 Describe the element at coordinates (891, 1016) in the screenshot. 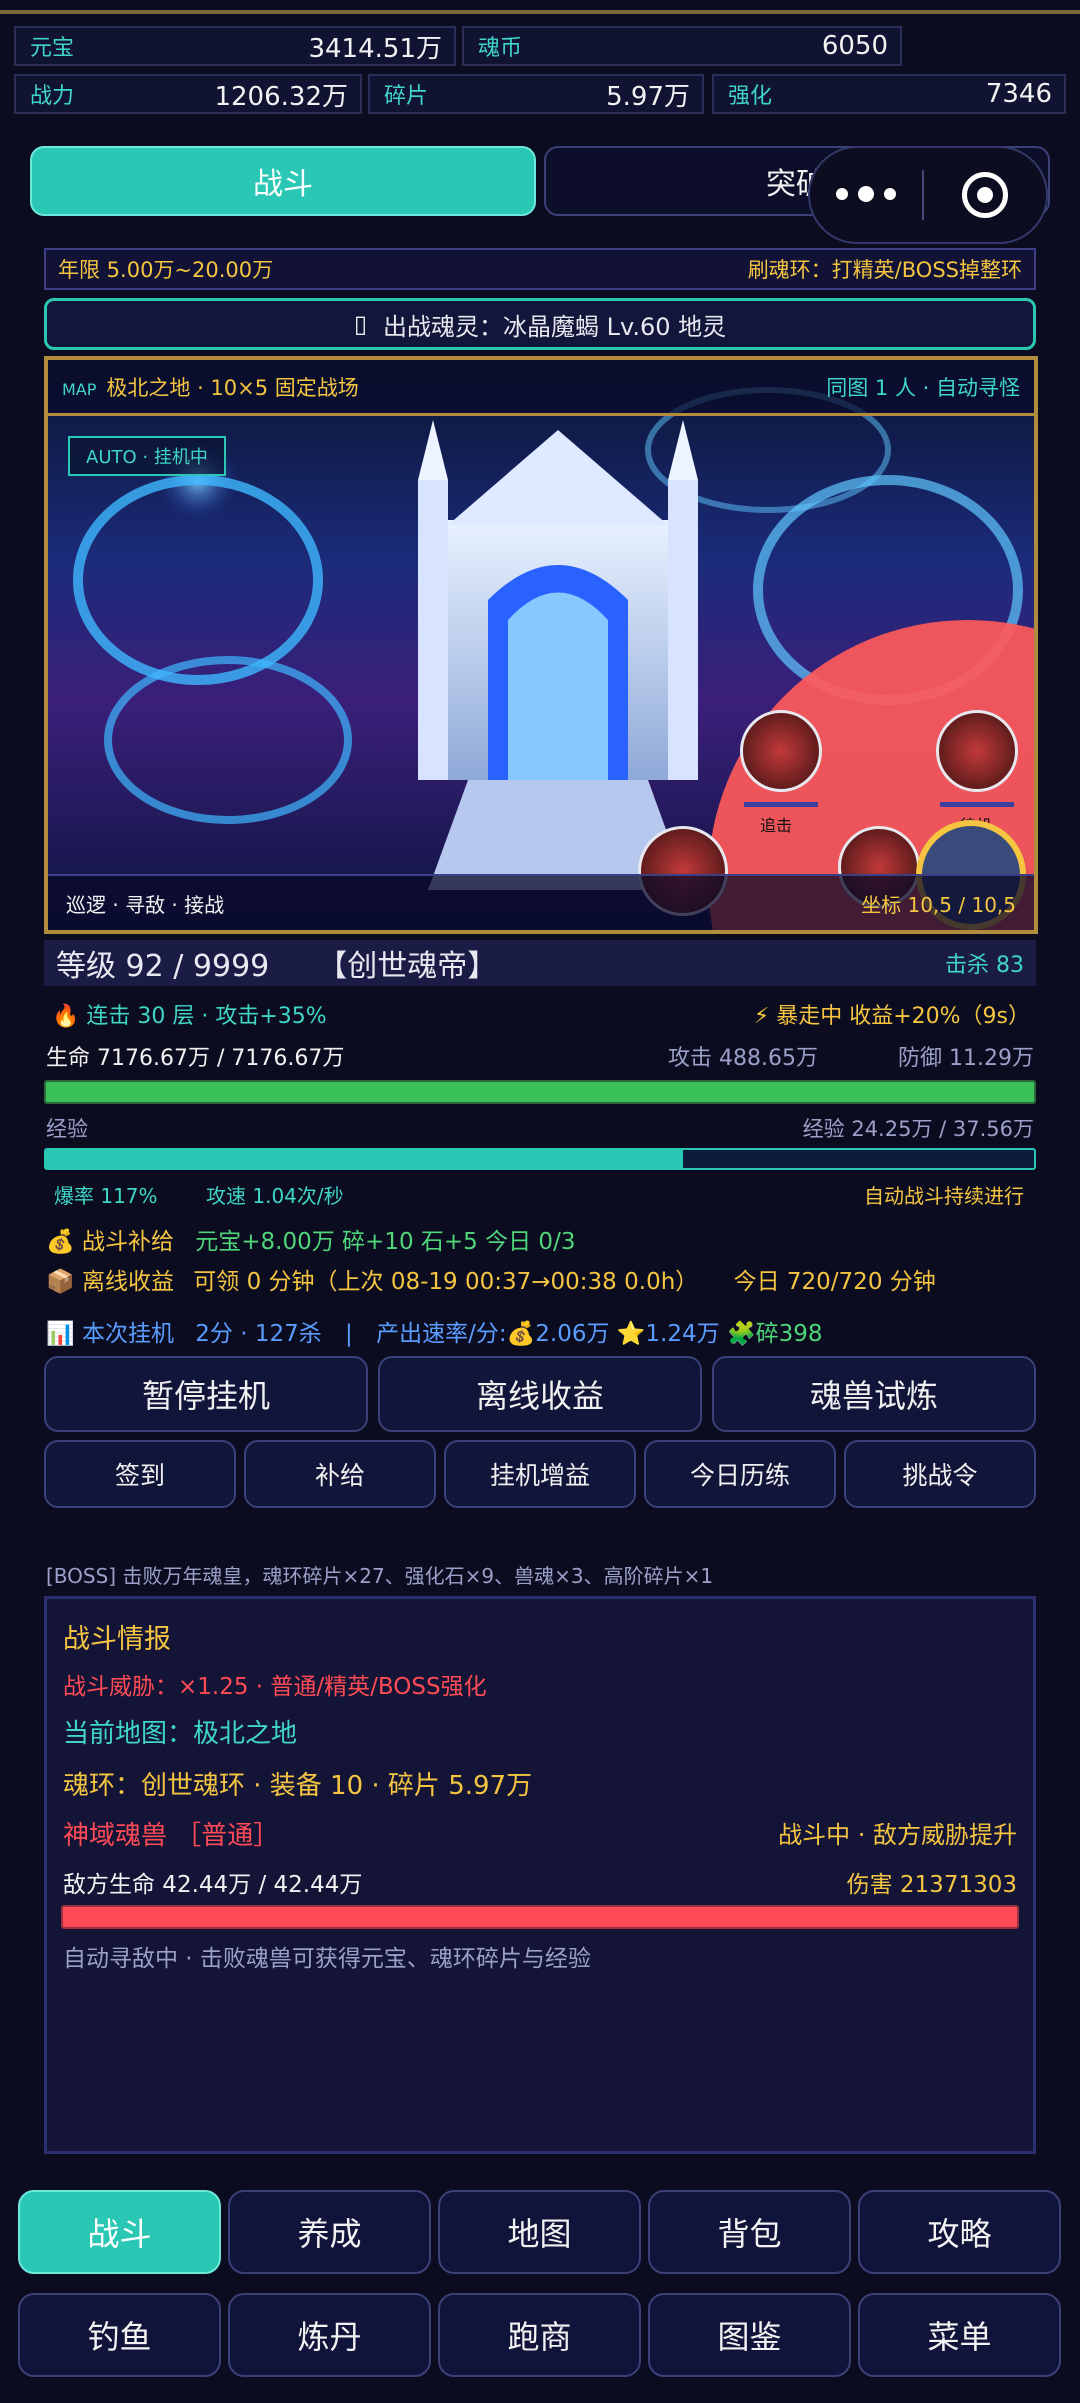

I see `rush-status: ⚡ 暴走中 收益+20%（9s）` at that location.